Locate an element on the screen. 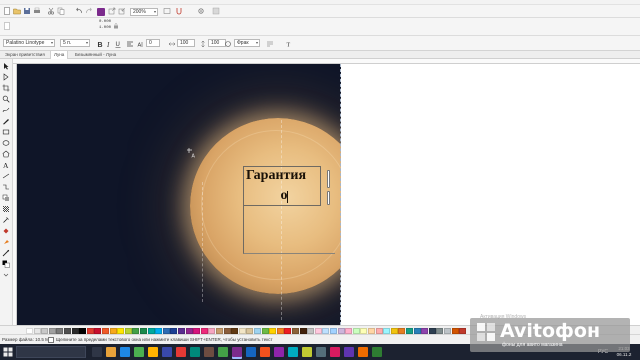 The width and height of the screenshot is (640, 360). app-icon-purple is located at coordinates (279, 352).